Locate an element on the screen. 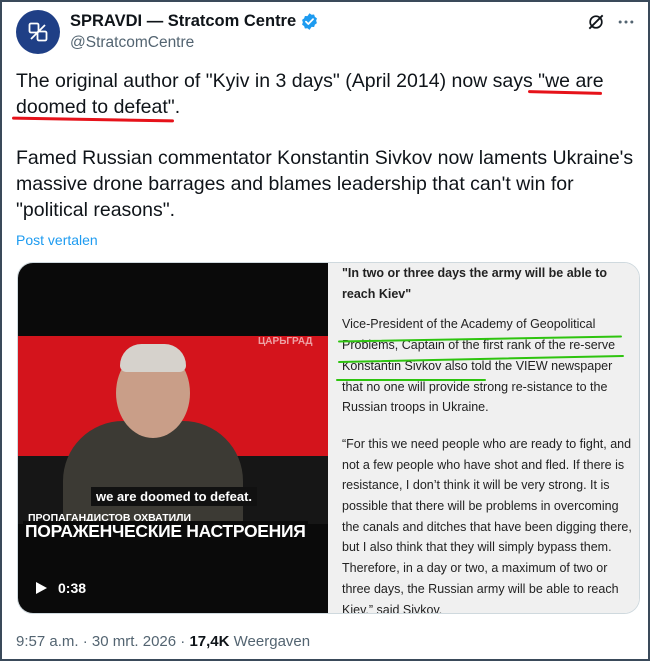 The image size is (650, 661). spravdi-logo-icon is located at coordinates (38, 32).